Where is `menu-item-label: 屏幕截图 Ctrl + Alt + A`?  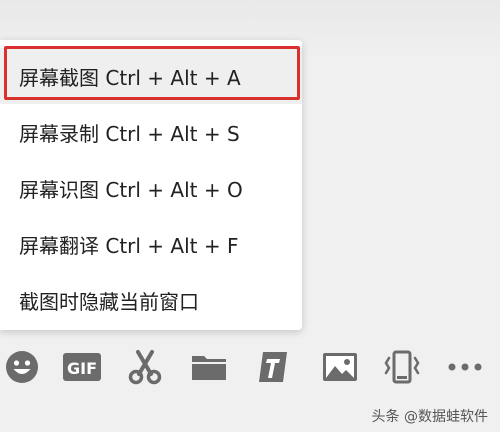 menu-item-label: 屏幕截图 Ctrl + Alt + A is located at coordinates (130, 77).